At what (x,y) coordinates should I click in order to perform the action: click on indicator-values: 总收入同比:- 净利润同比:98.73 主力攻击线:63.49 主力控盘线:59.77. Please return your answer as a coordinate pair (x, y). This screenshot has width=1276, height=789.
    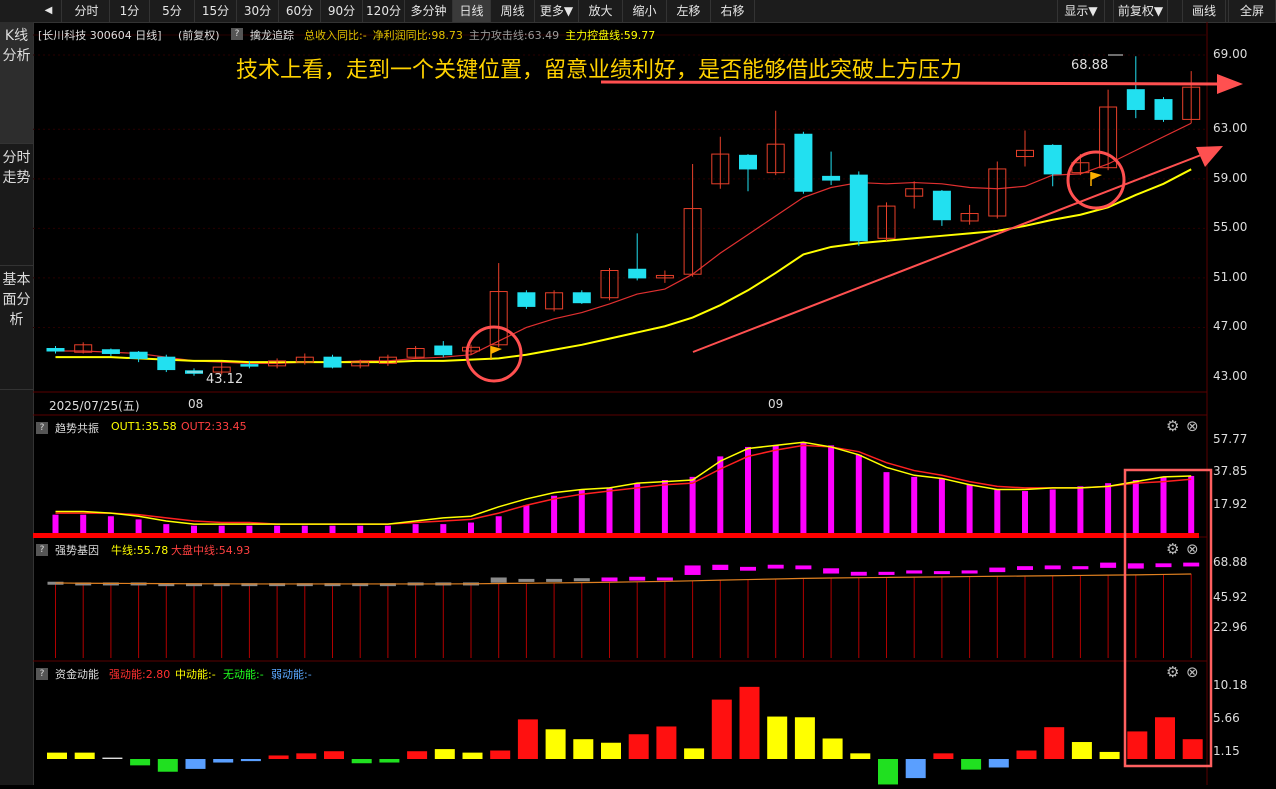
    Looking at the image, I should click on (482, 35).